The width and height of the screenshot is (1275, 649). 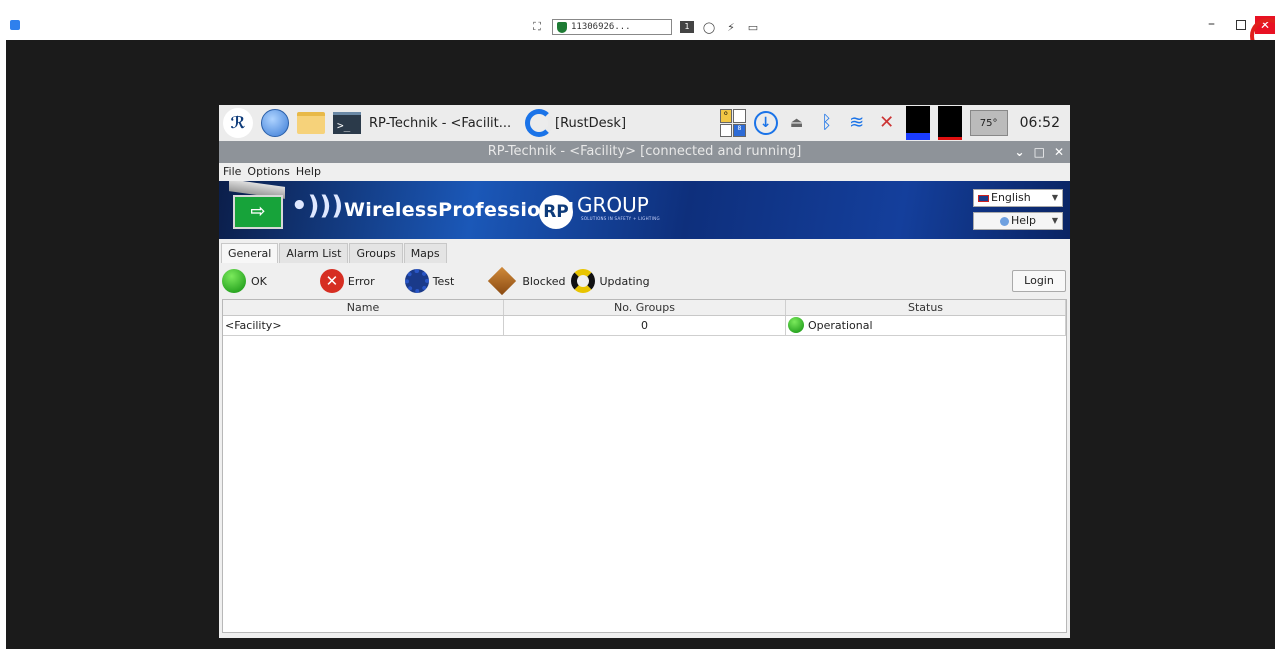 What do you see at coordinates (583, 281) in the screenshot?
I see `updating-status-icon` at bounding box center [583, 281].